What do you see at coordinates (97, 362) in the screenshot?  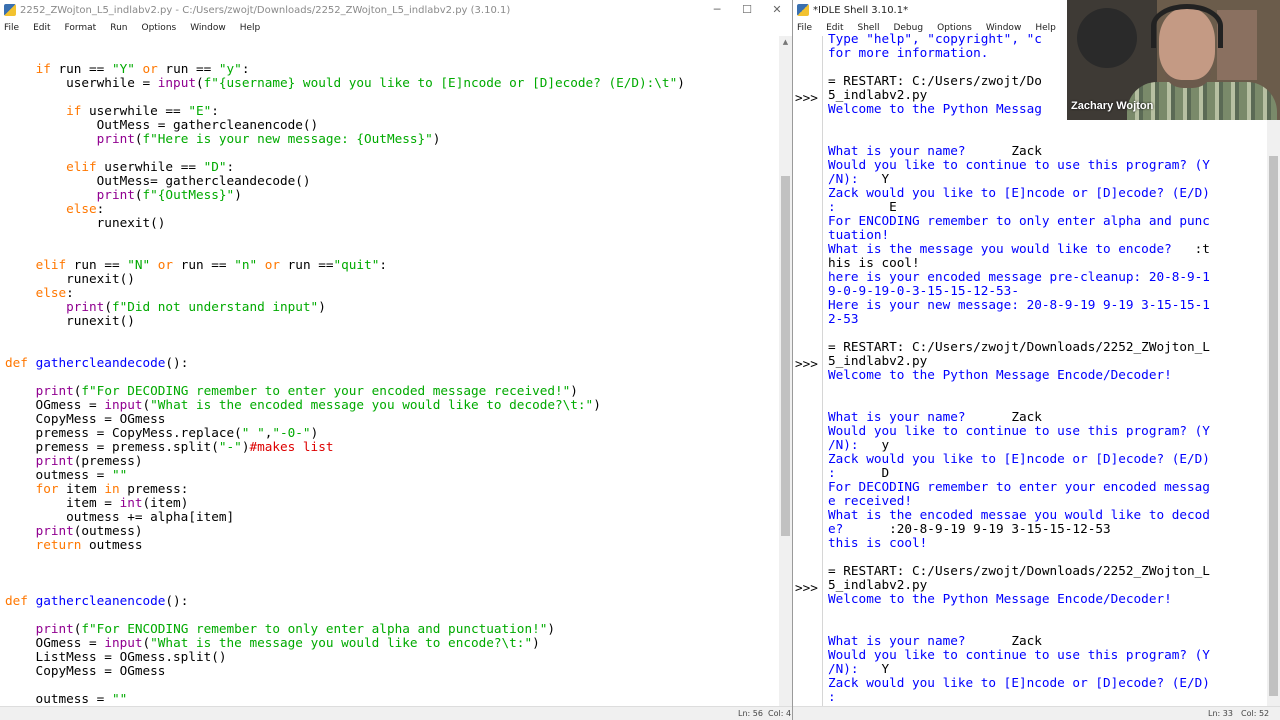 I see `code-line: def gathercleandecode():` at bounding box center [97, 362].